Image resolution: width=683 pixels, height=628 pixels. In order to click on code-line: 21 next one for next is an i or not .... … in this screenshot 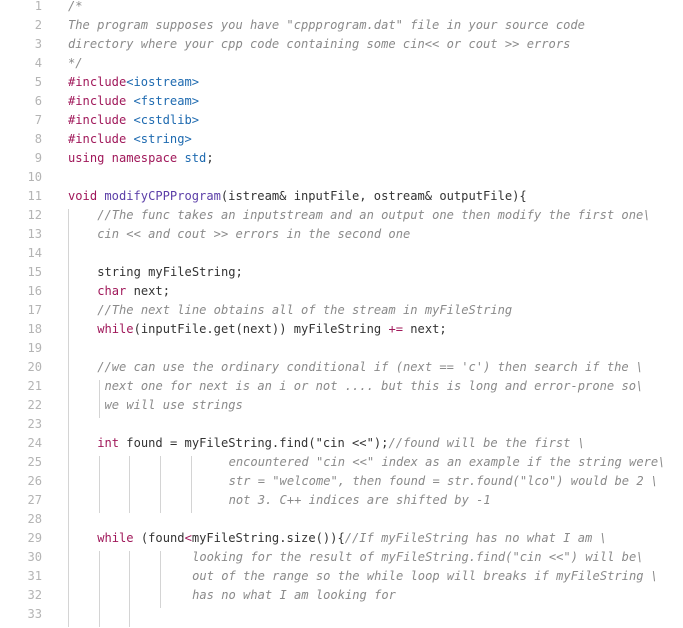, I will do `click(341, 386)`.